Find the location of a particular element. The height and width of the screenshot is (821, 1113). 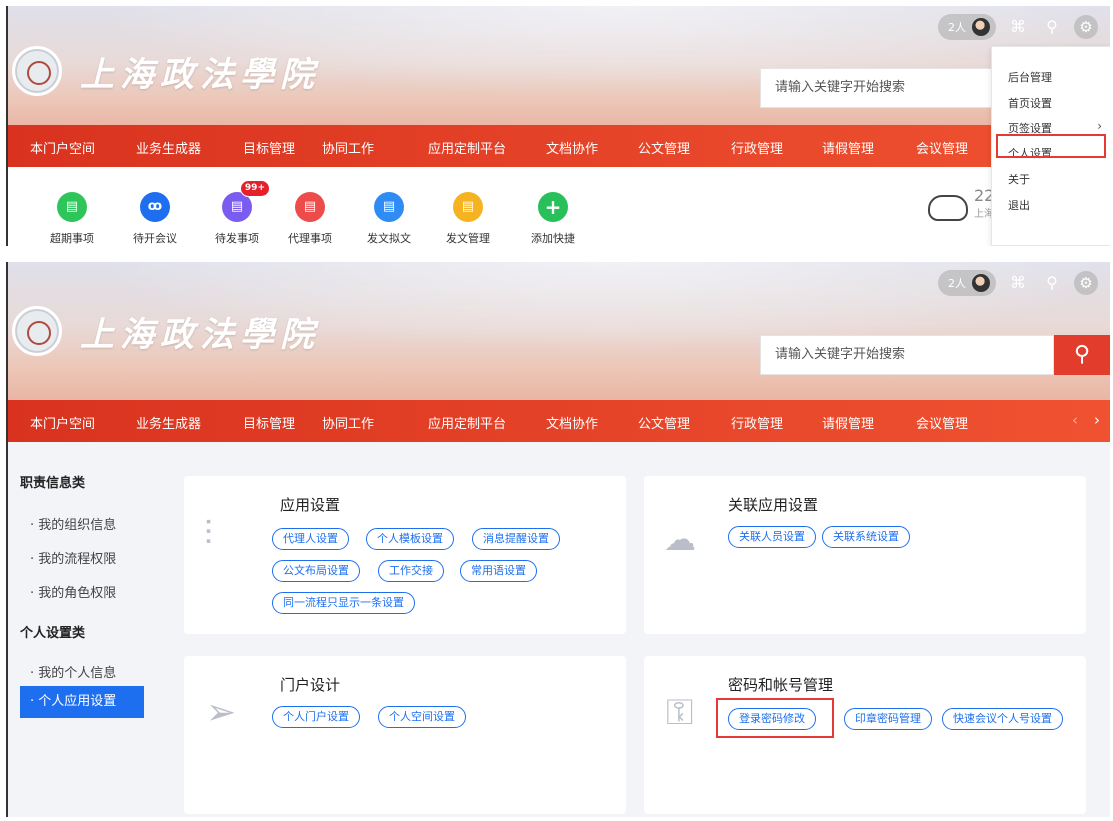

tag-button: 常用语设置 is located at coordinates (498, 571).